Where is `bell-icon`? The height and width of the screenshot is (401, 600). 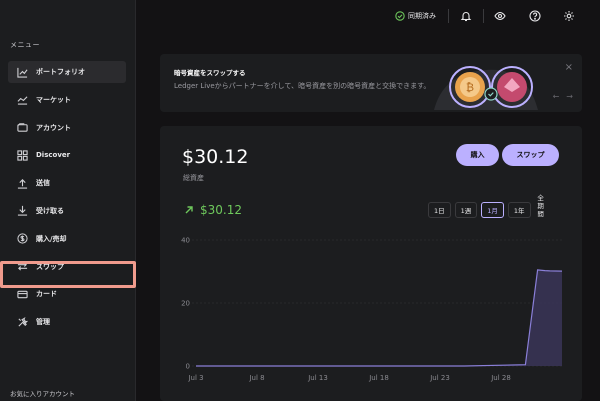 bell-icon is located at coordinates (466, 16).